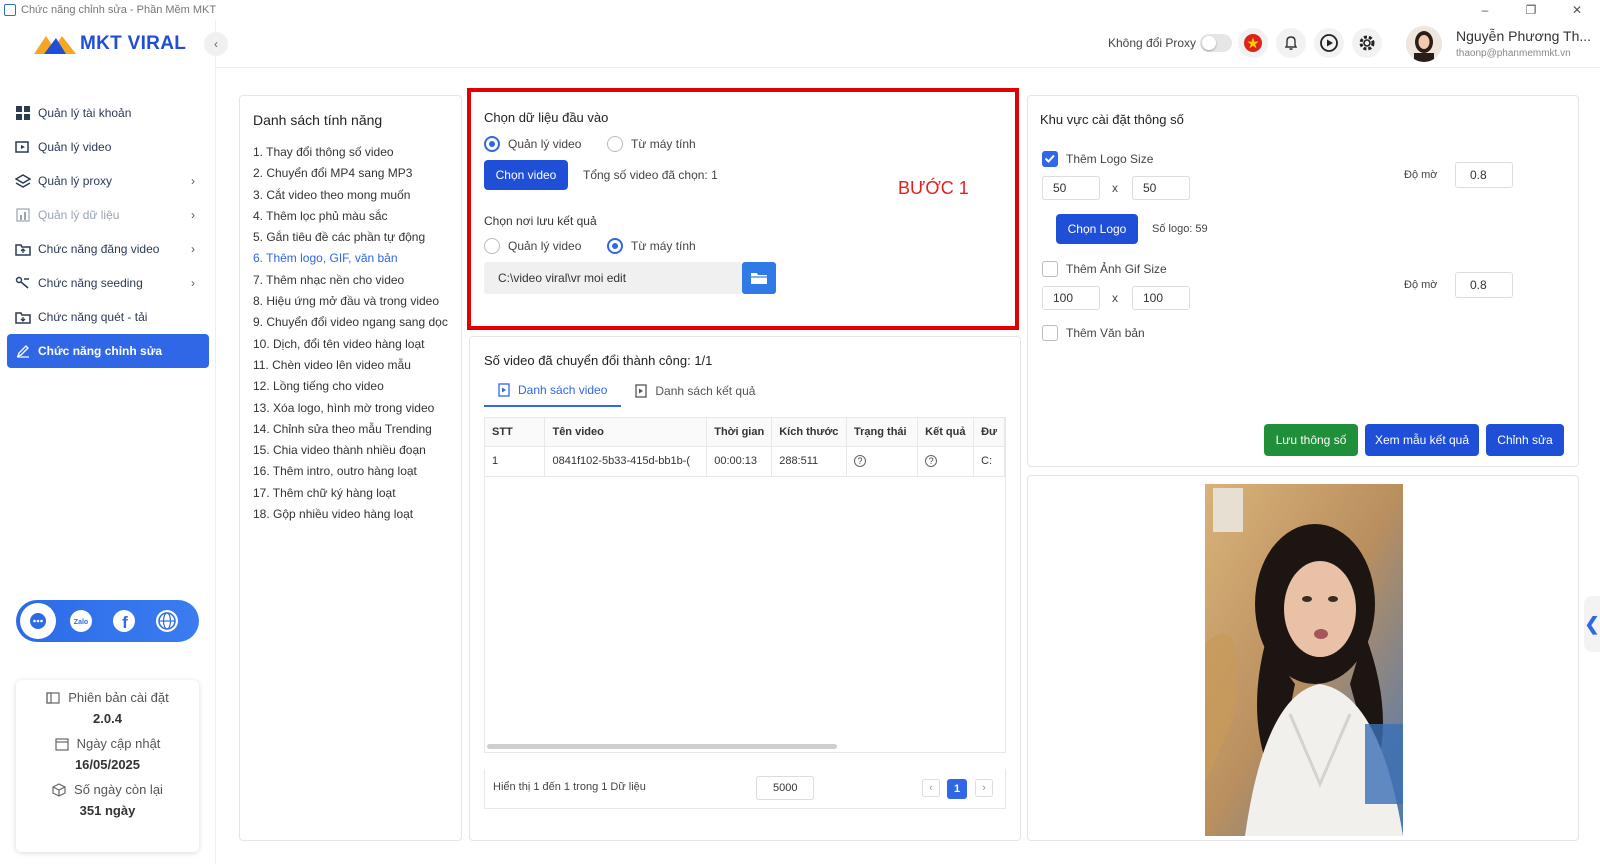 The image size is (1600, 864). I want to click on proxy-toggle, so click(1216, 43).